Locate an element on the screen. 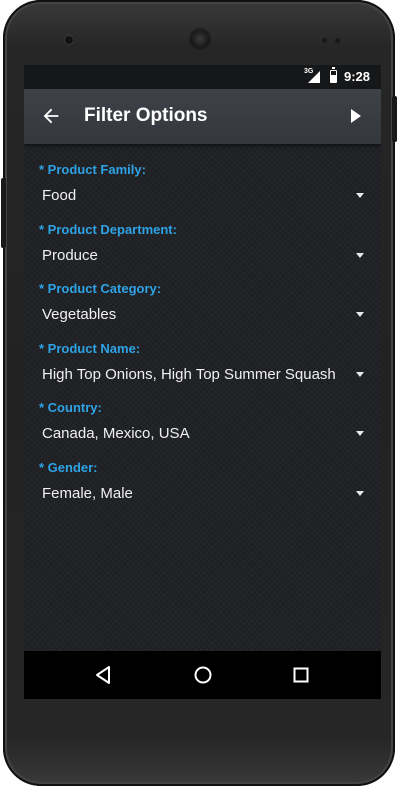 The width and height of the screenshot is (400, 786). system-nav-bar is located at coordinates (202, 675).